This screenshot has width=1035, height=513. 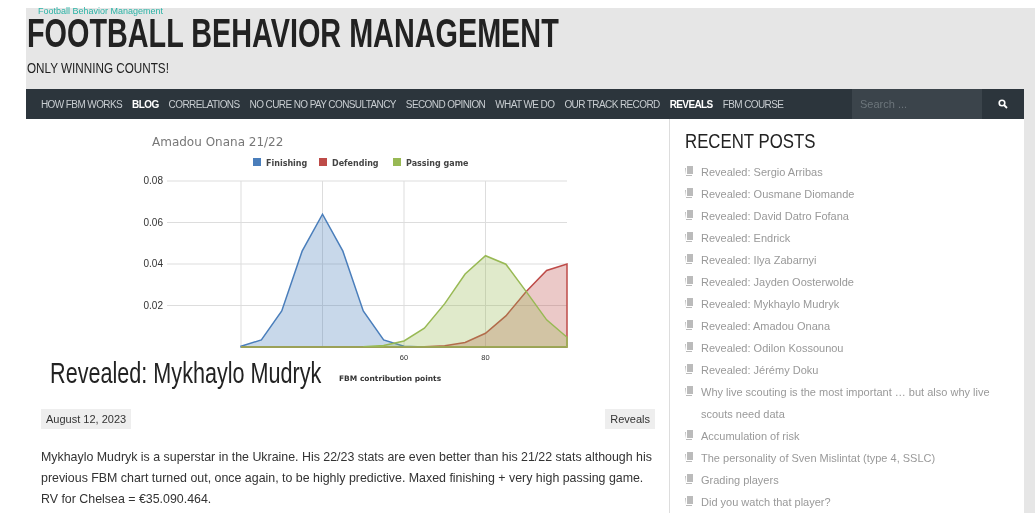 I want to click on recent-post-link: Revealed: Ilya Zabarnyi, so click(x=759, y=260).